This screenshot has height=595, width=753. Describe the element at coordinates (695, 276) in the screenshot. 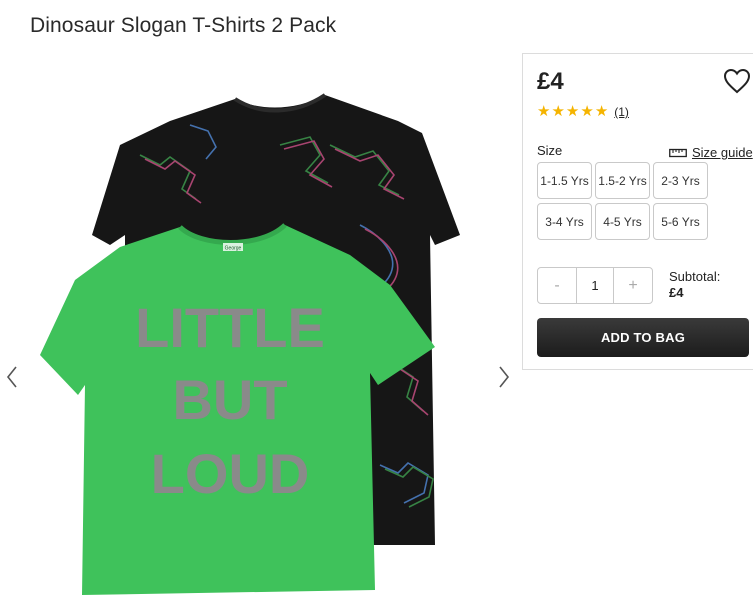

I see `subtotal-label: Subtotal:` at that location.